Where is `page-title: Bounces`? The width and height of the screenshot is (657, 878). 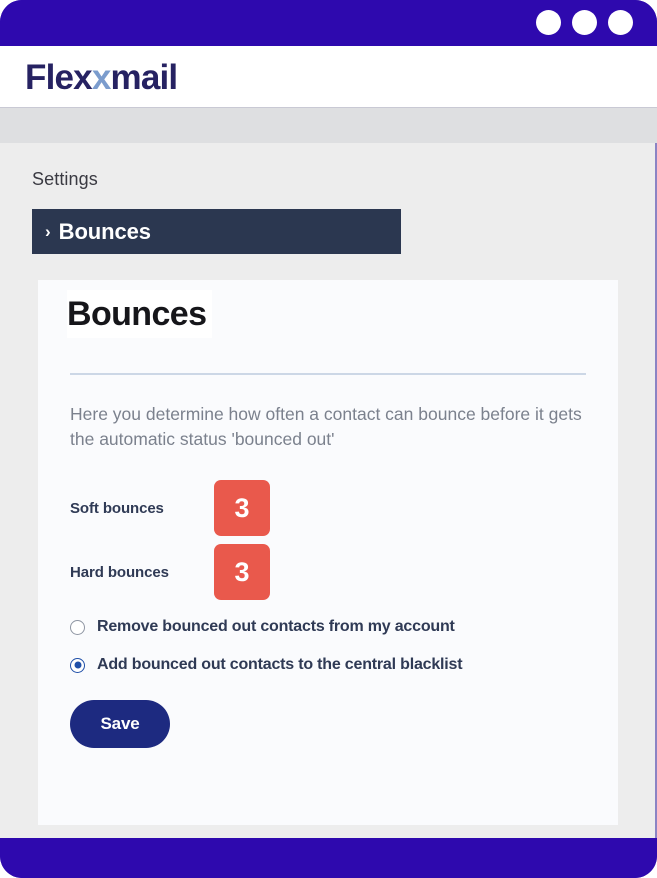 page-title: Bounces is located at coordinates (137, 314).